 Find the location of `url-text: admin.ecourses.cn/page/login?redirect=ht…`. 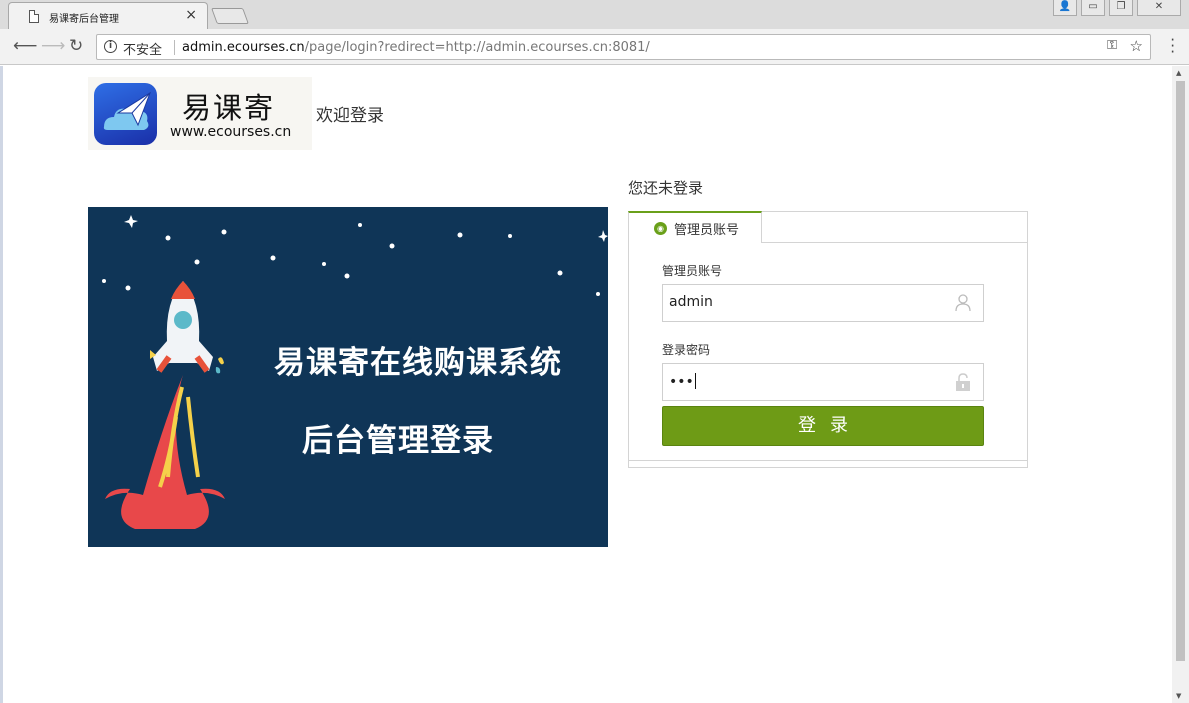

url-text: admin.ecourses.cn/page/login?redirect=ht… is located at coordinates (416, 47).